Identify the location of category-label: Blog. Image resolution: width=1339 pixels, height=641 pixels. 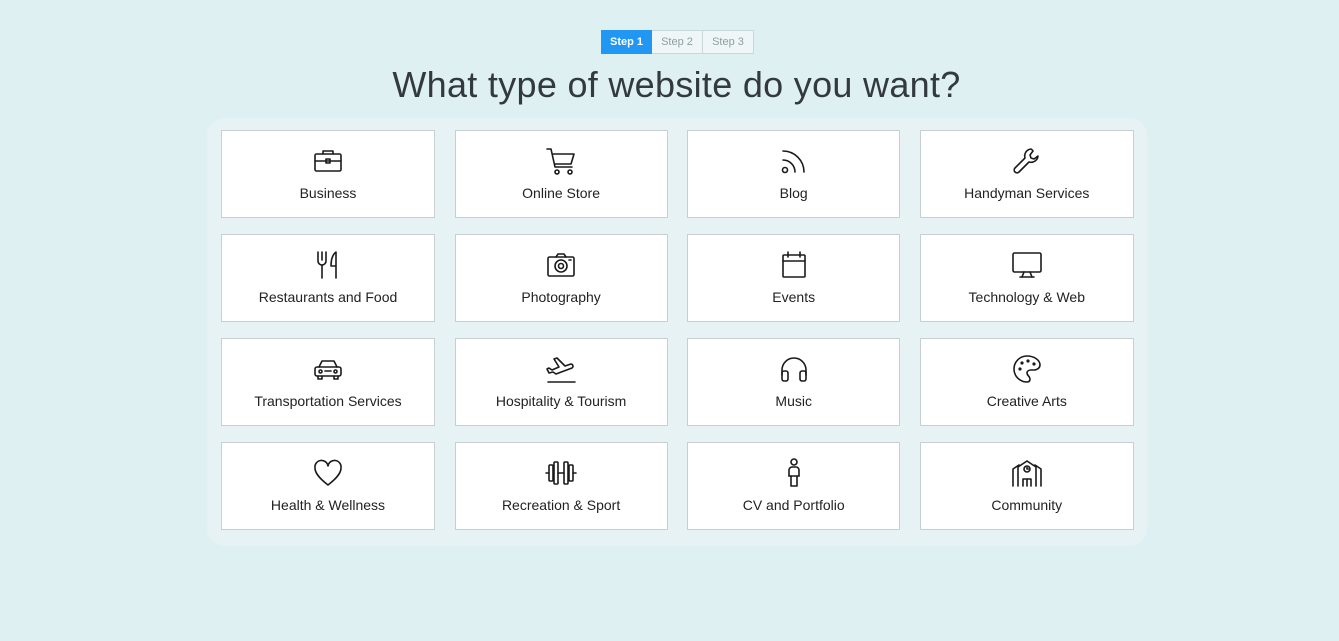
(793, 193).